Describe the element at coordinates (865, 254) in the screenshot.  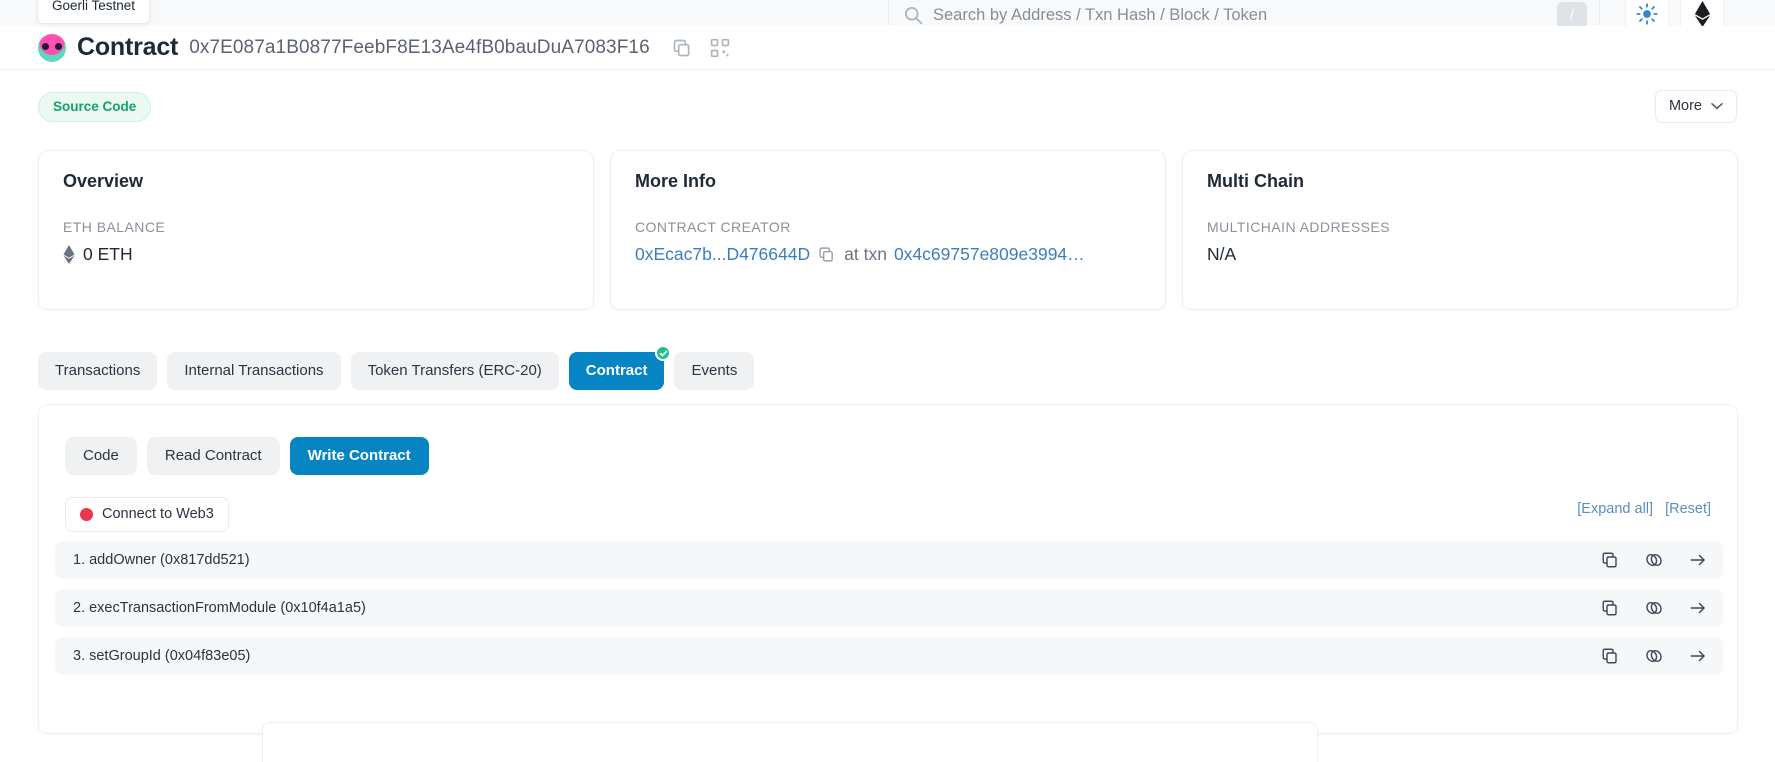
I see `at-txn-label: at txn` at that location.